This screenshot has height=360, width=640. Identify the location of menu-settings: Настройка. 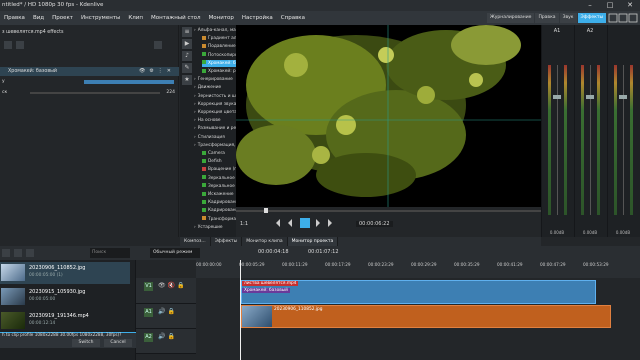
(257, 18).